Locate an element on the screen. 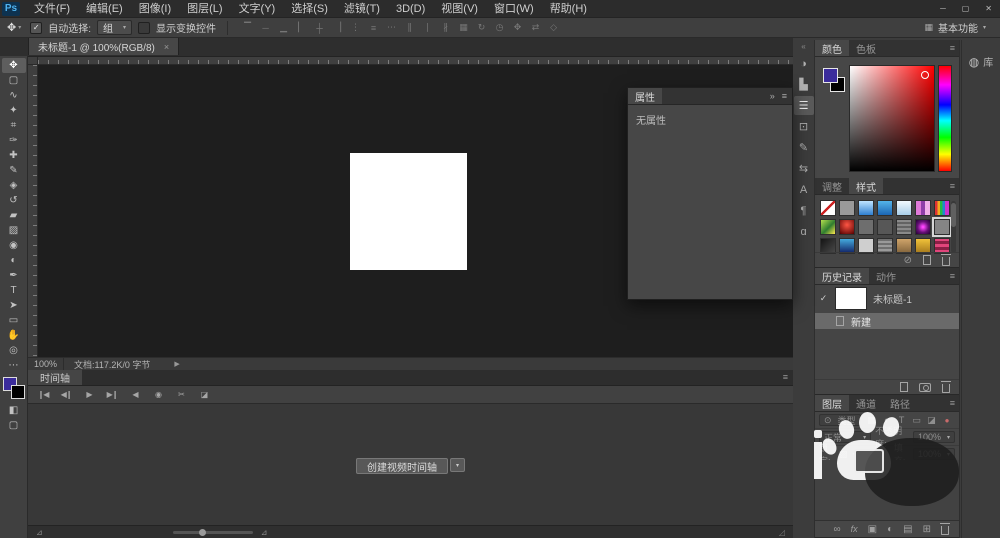  next-frame-button: ▶❙ is located at coordinates (112, 395).